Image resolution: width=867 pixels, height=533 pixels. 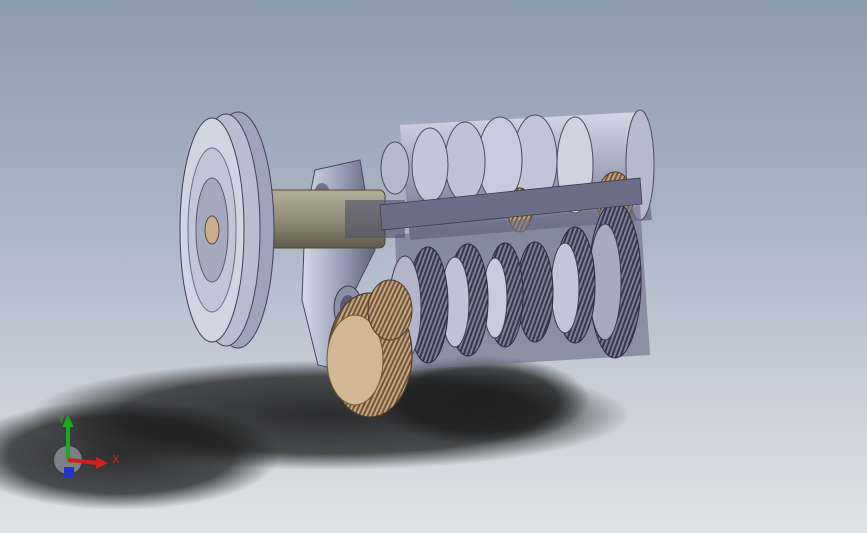 What do you see at coordinates (102, 463) in the screenshot?
I see `x-axis-head` at bounding box center [102, 463].